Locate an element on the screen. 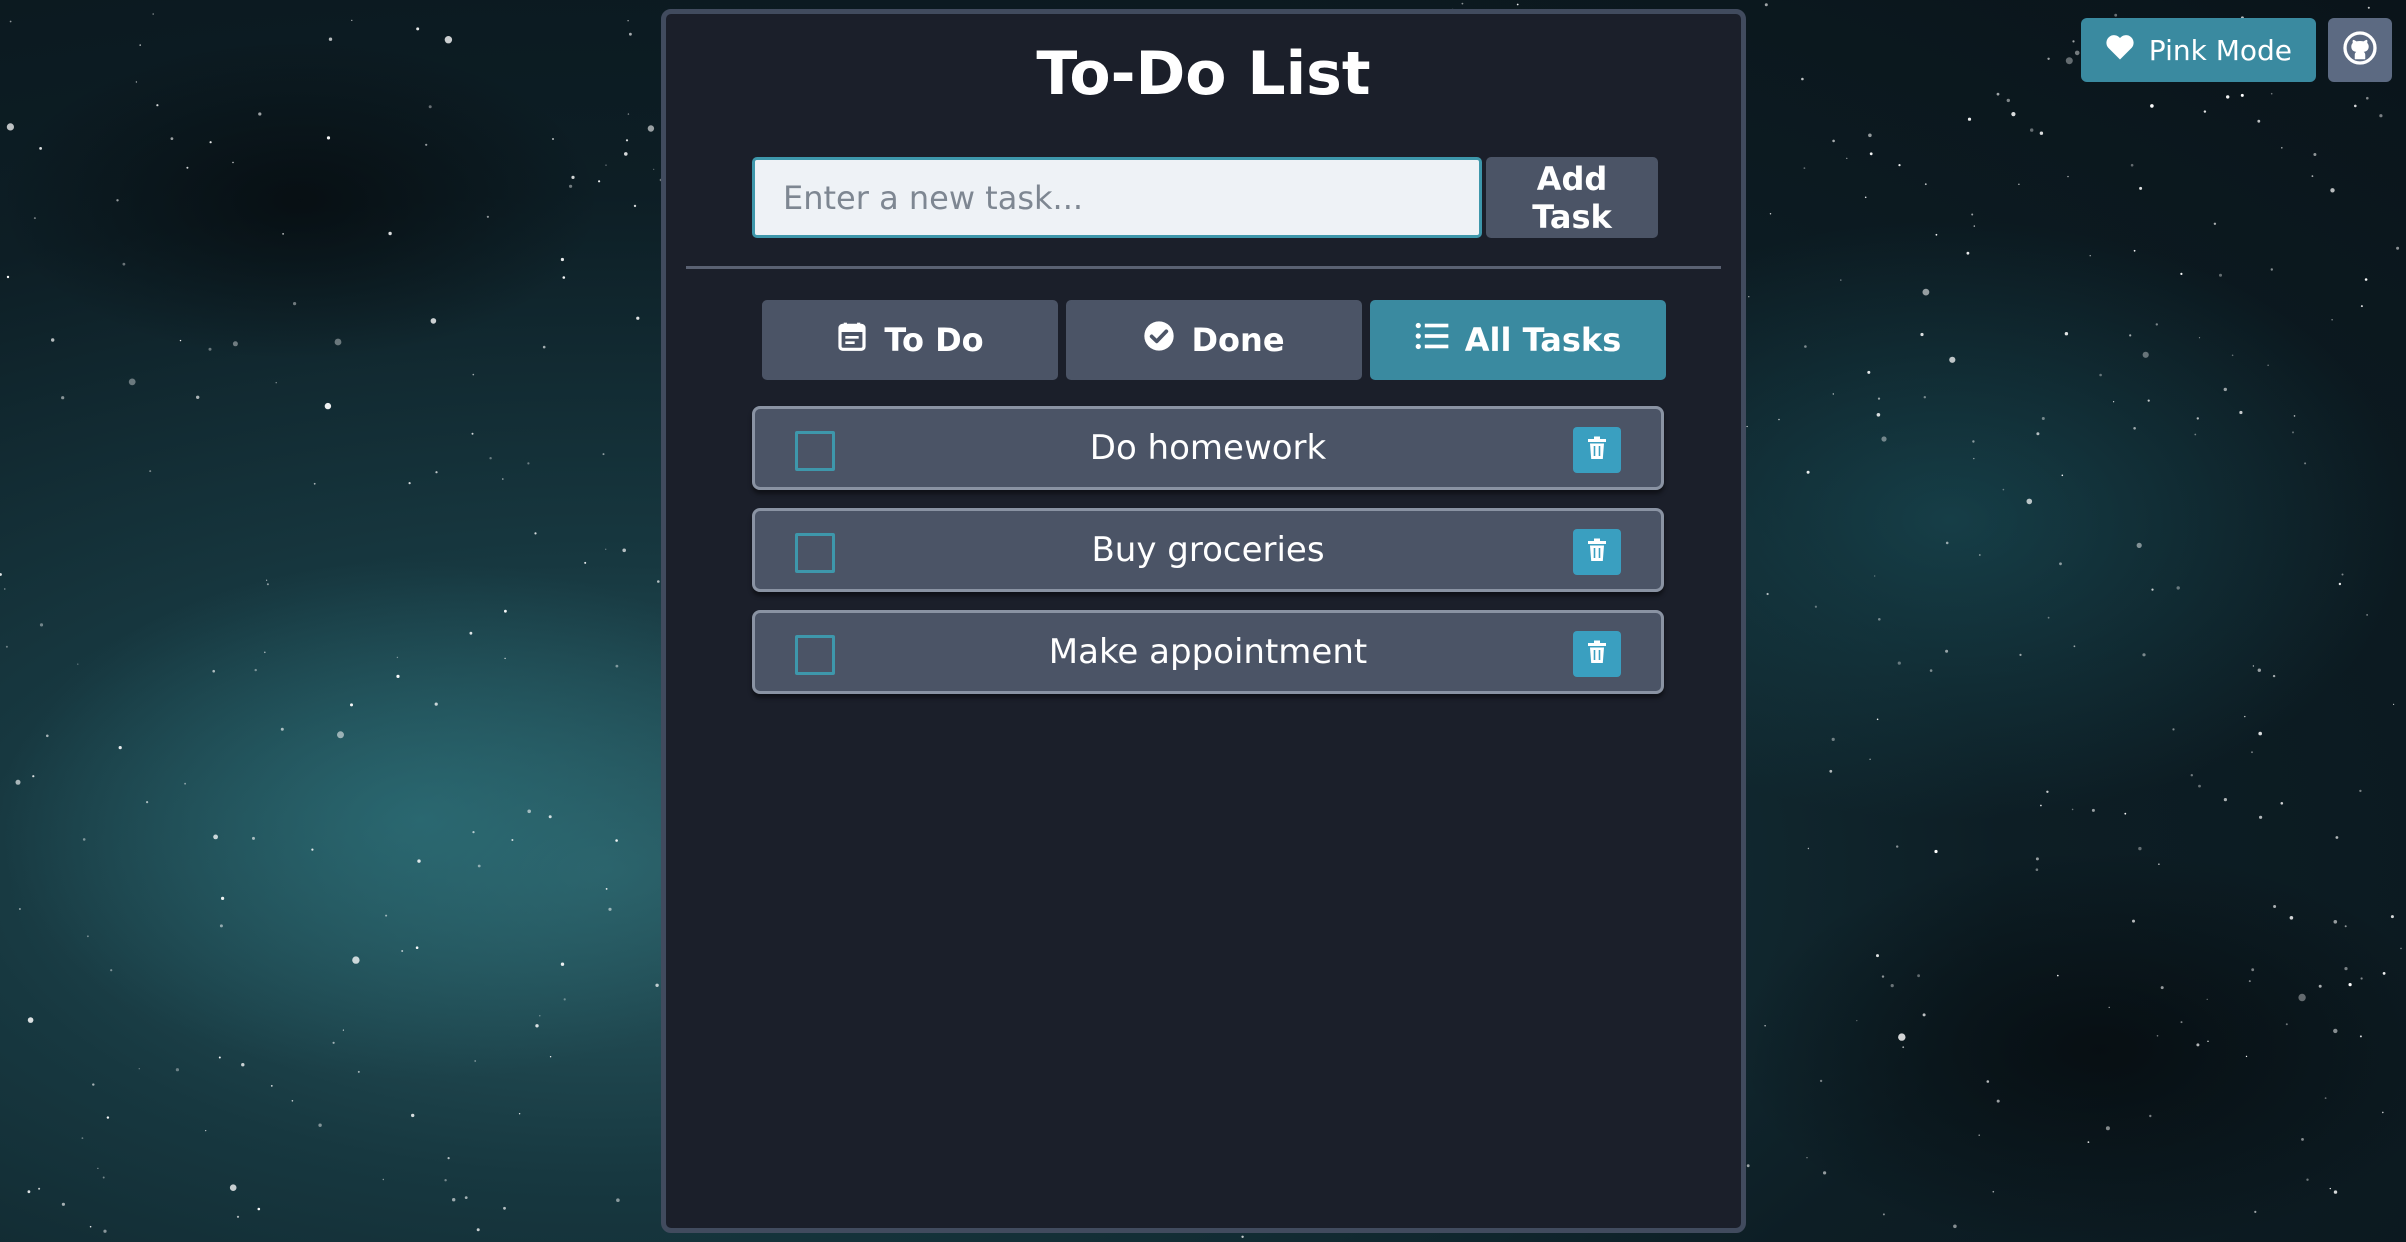 Image resolution: width=2406 pixels, height=1242 pixels. task-item: Do homework is located at coordinates (1208, 448).